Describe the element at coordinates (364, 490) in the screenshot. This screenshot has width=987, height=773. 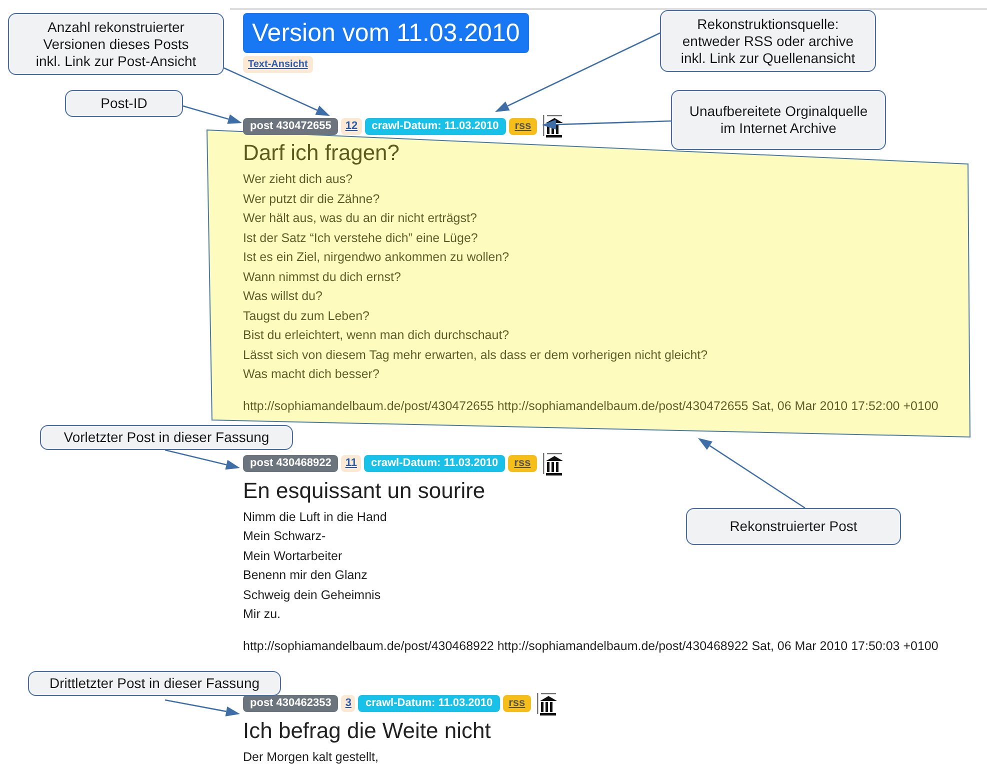
I see `post-title: En esquissant un sourire` at that location.